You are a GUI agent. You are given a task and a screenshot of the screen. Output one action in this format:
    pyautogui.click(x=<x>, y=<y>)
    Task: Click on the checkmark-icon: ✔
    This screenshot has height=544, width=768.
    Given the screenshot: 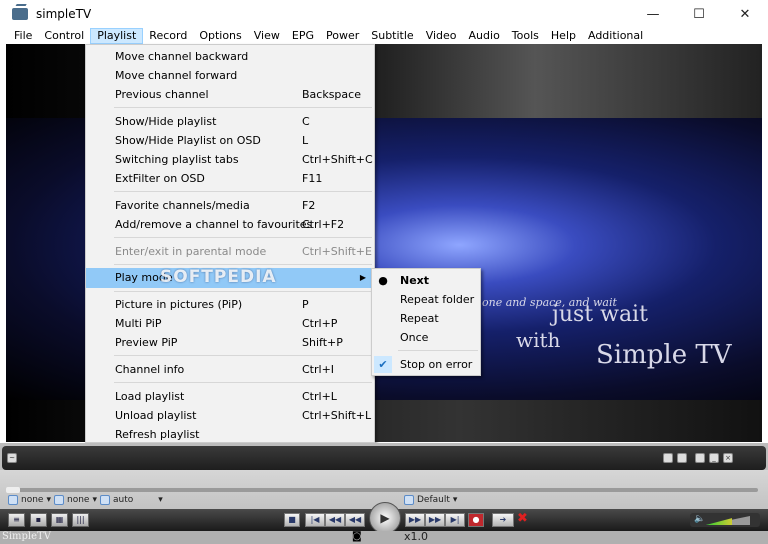 What is the action you would take?
    pyautogui.click(x=383, y=364)
    